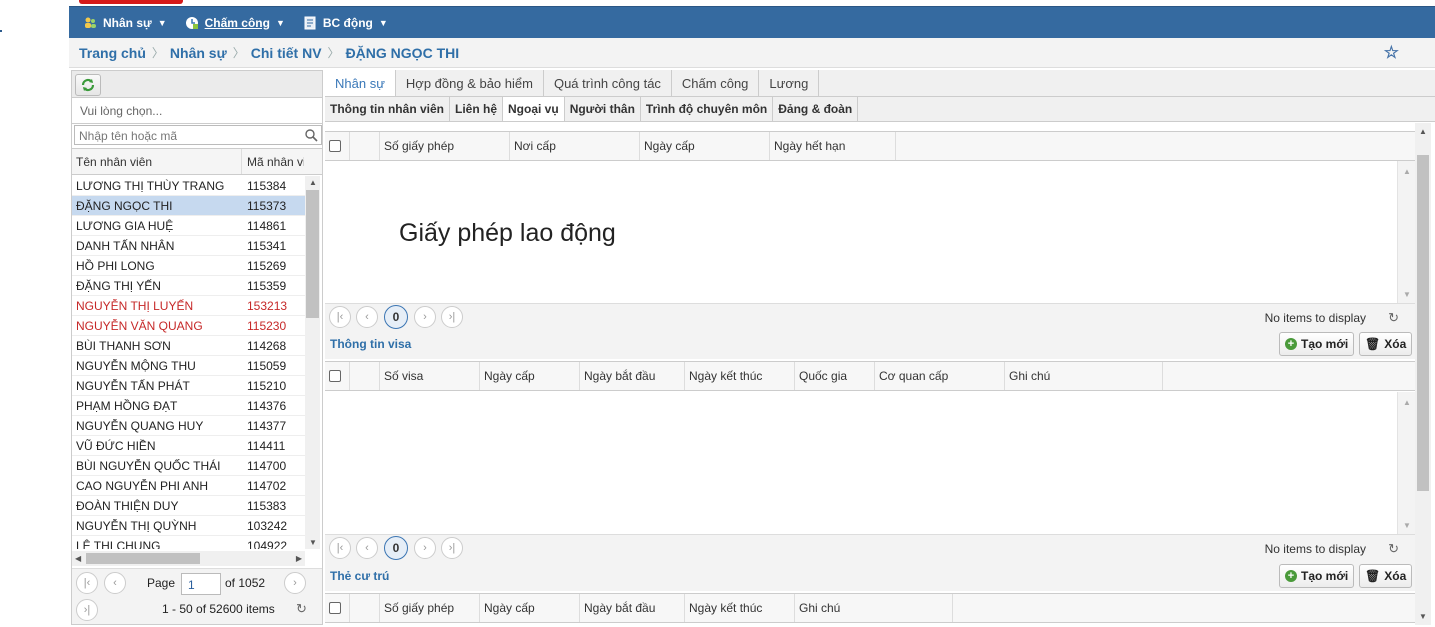  I want to click on employee-search-input: Nhập tên hoặc mã, so click(198, 135).